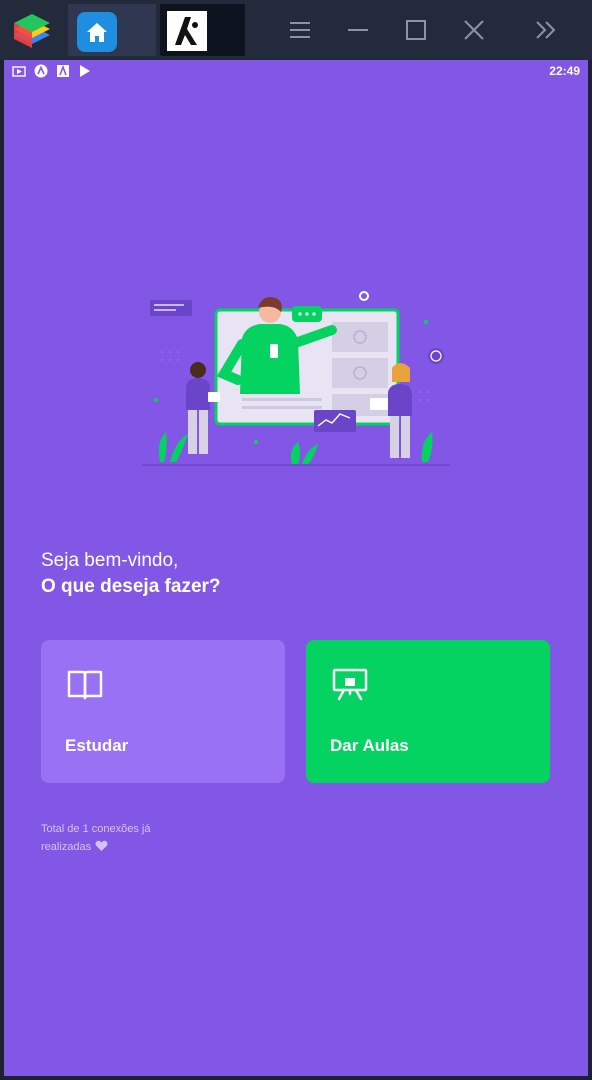 This screenshot has width=592, height=1080. What do you see at coordinates (296, 72) in the screenshot?
I see `android-status-bar: 22:49` at bounding box center [296, 72].